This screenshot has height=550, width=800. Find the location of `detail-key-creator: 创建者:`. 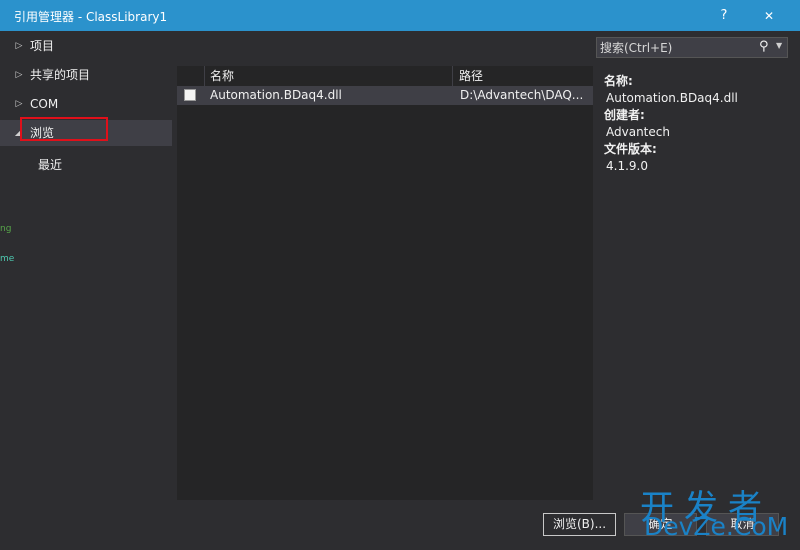

detail-key-creator: 创建者: is located at coordinates (624, 115).